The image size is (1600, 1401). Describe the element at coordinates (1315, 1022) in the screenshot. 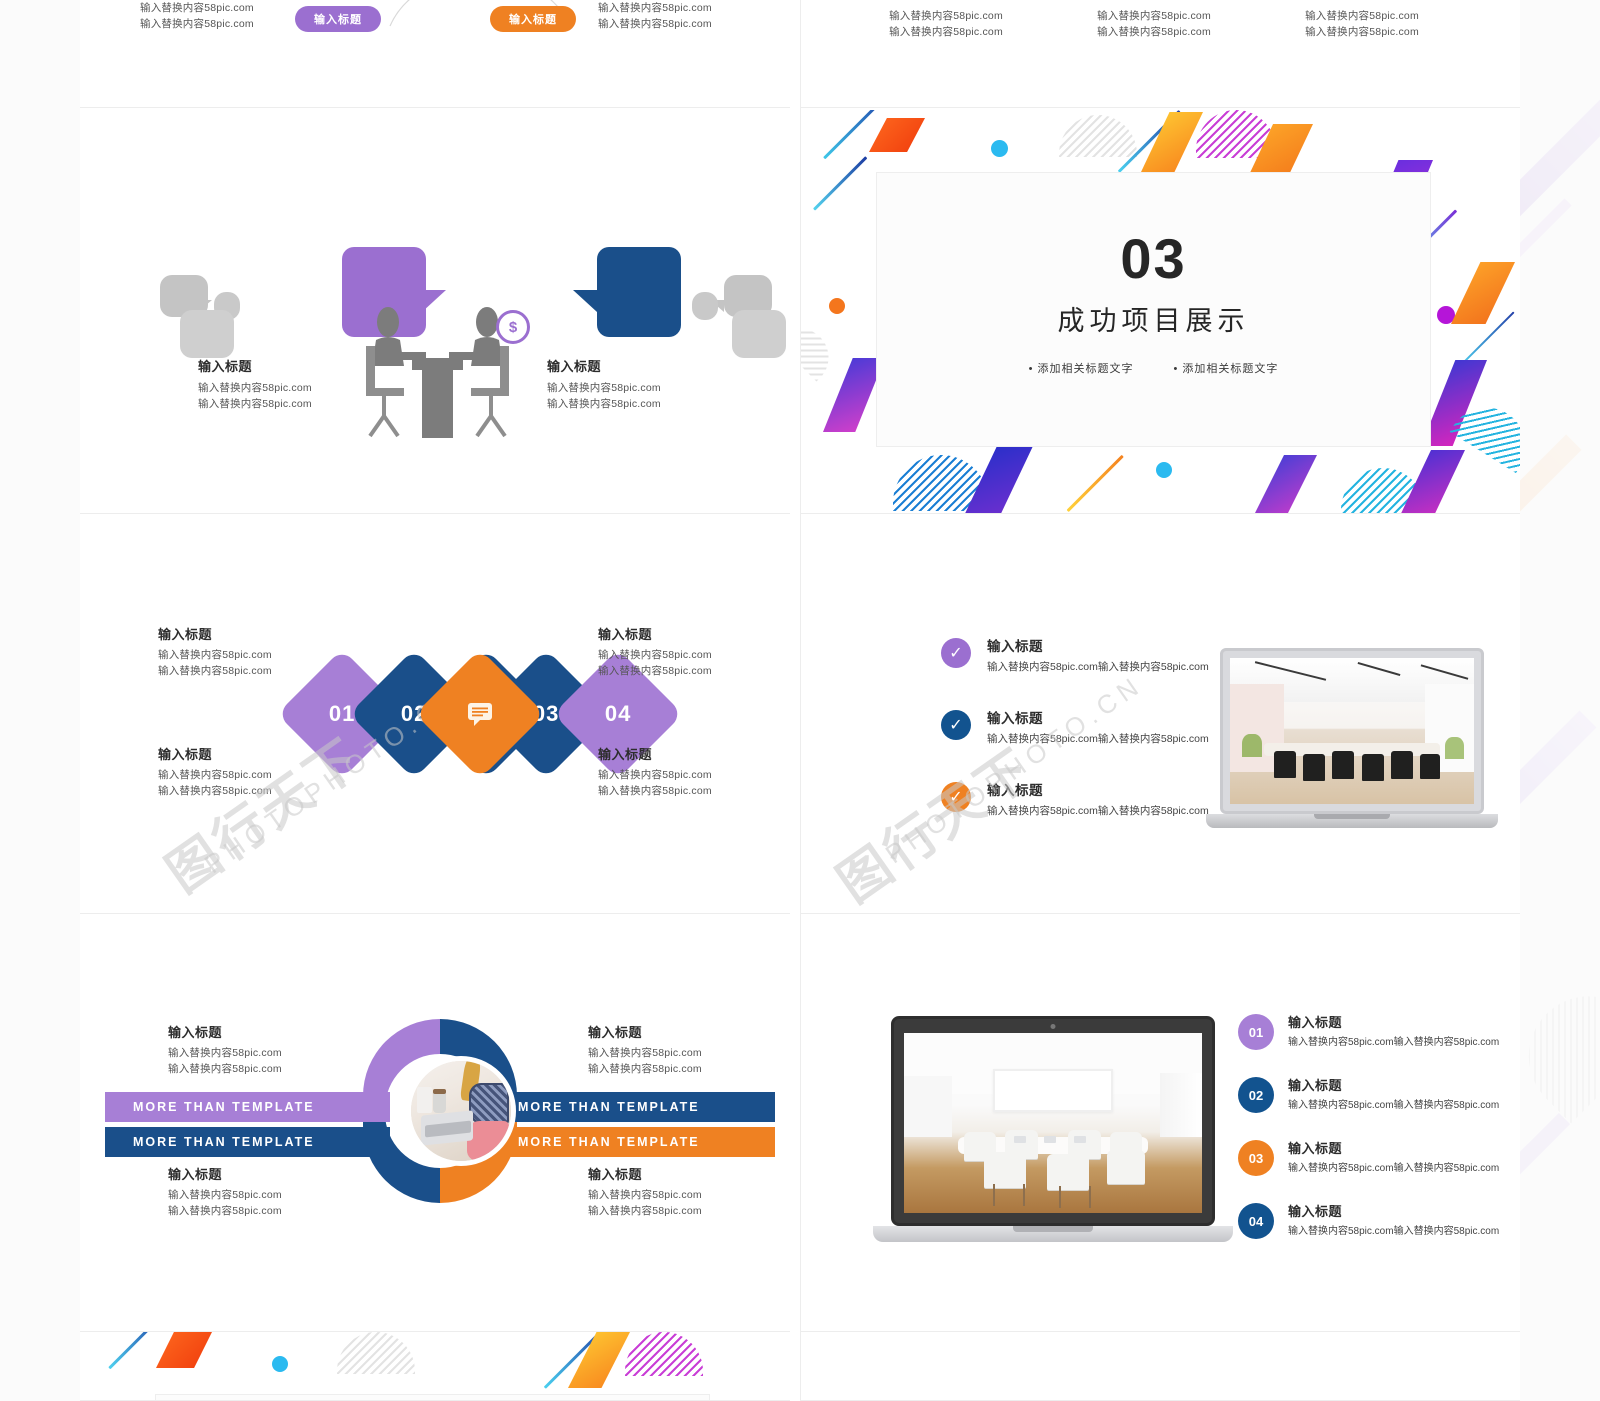

I see `numbered-item-1-title: 输入标题` at that location.